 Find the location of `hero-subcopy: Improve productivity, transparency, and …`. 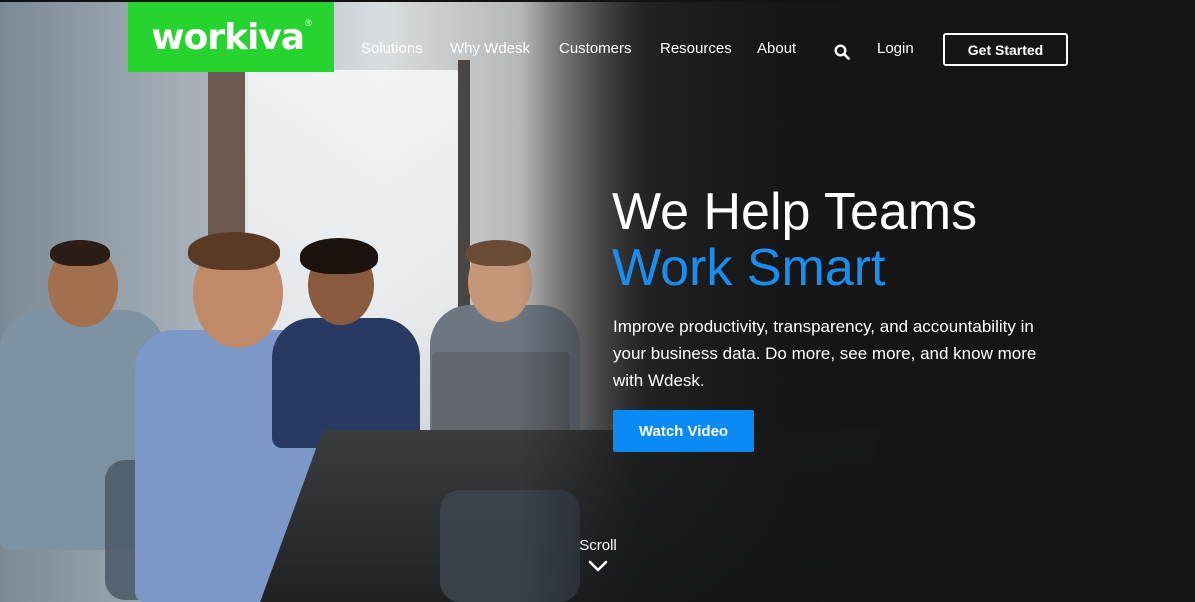

hero-subcopy: Improve productivity, transparency, and … is located at coordinates (825, 353).